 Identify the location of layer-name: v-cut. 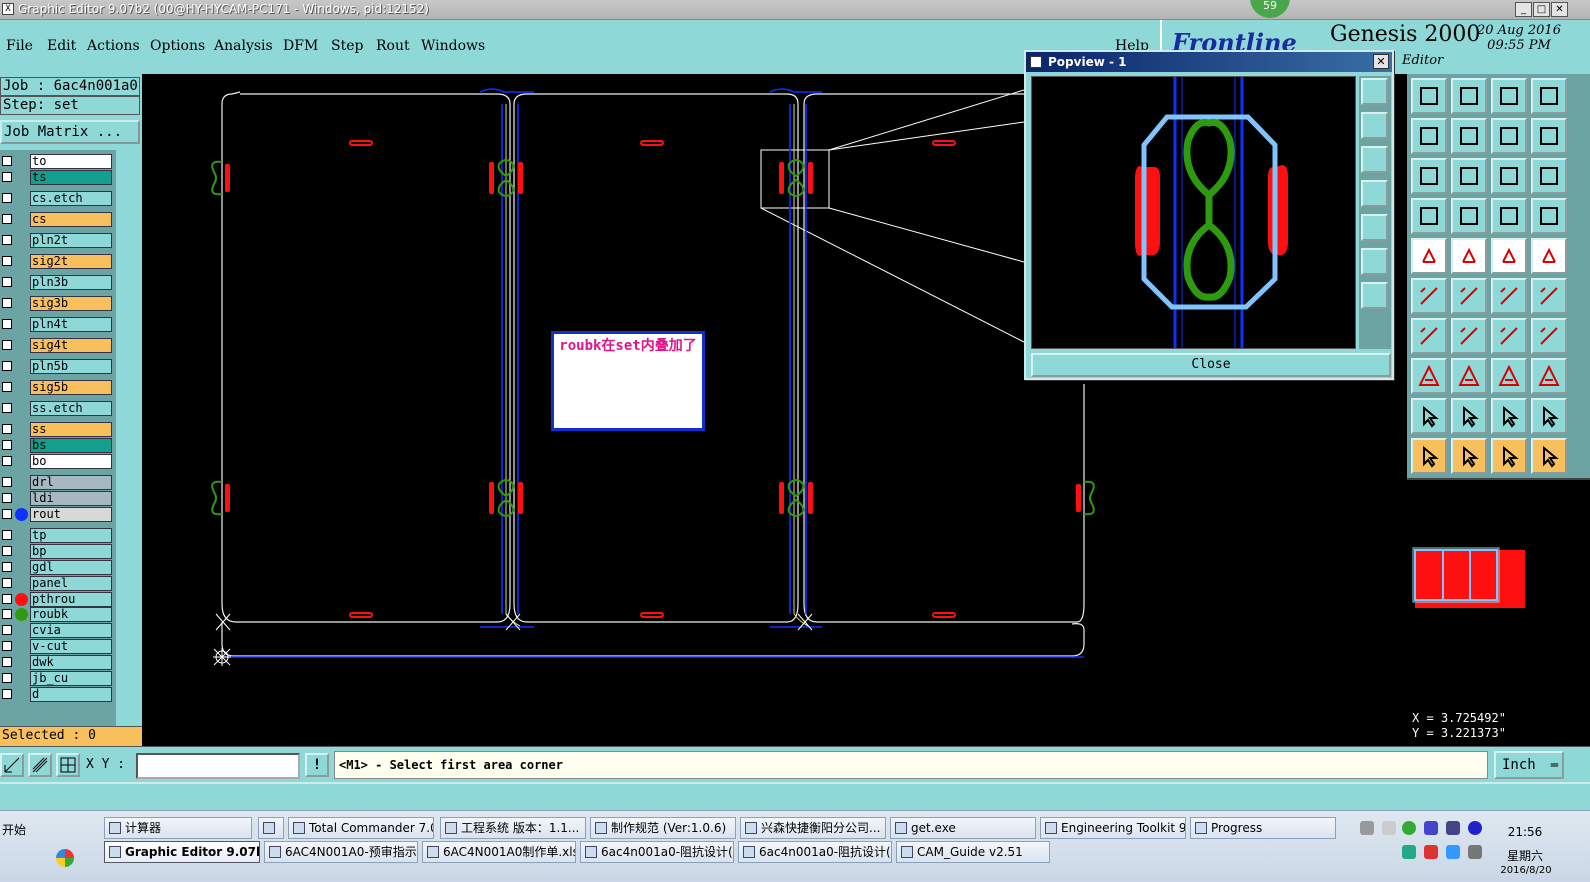
(71, 646).